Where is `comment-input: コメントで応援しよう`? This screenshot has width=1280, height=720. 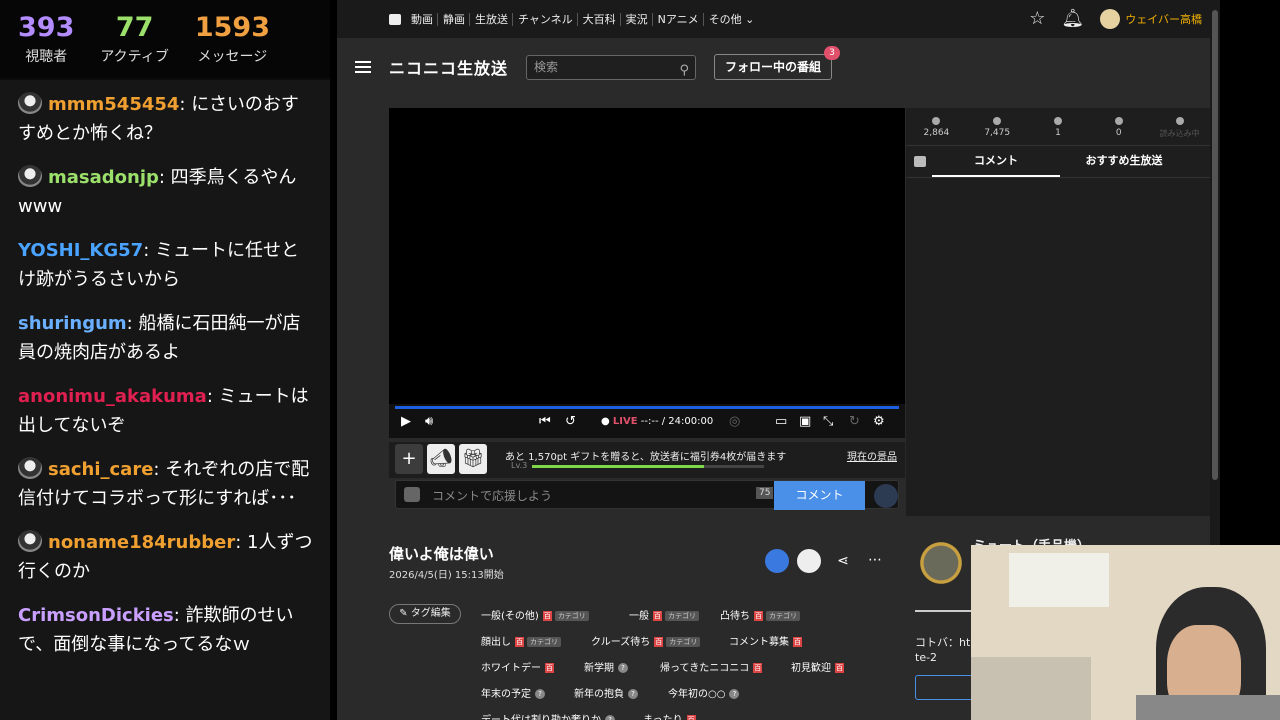 comment-input: コメントで応援しよう is located at coordinates (492, 495).